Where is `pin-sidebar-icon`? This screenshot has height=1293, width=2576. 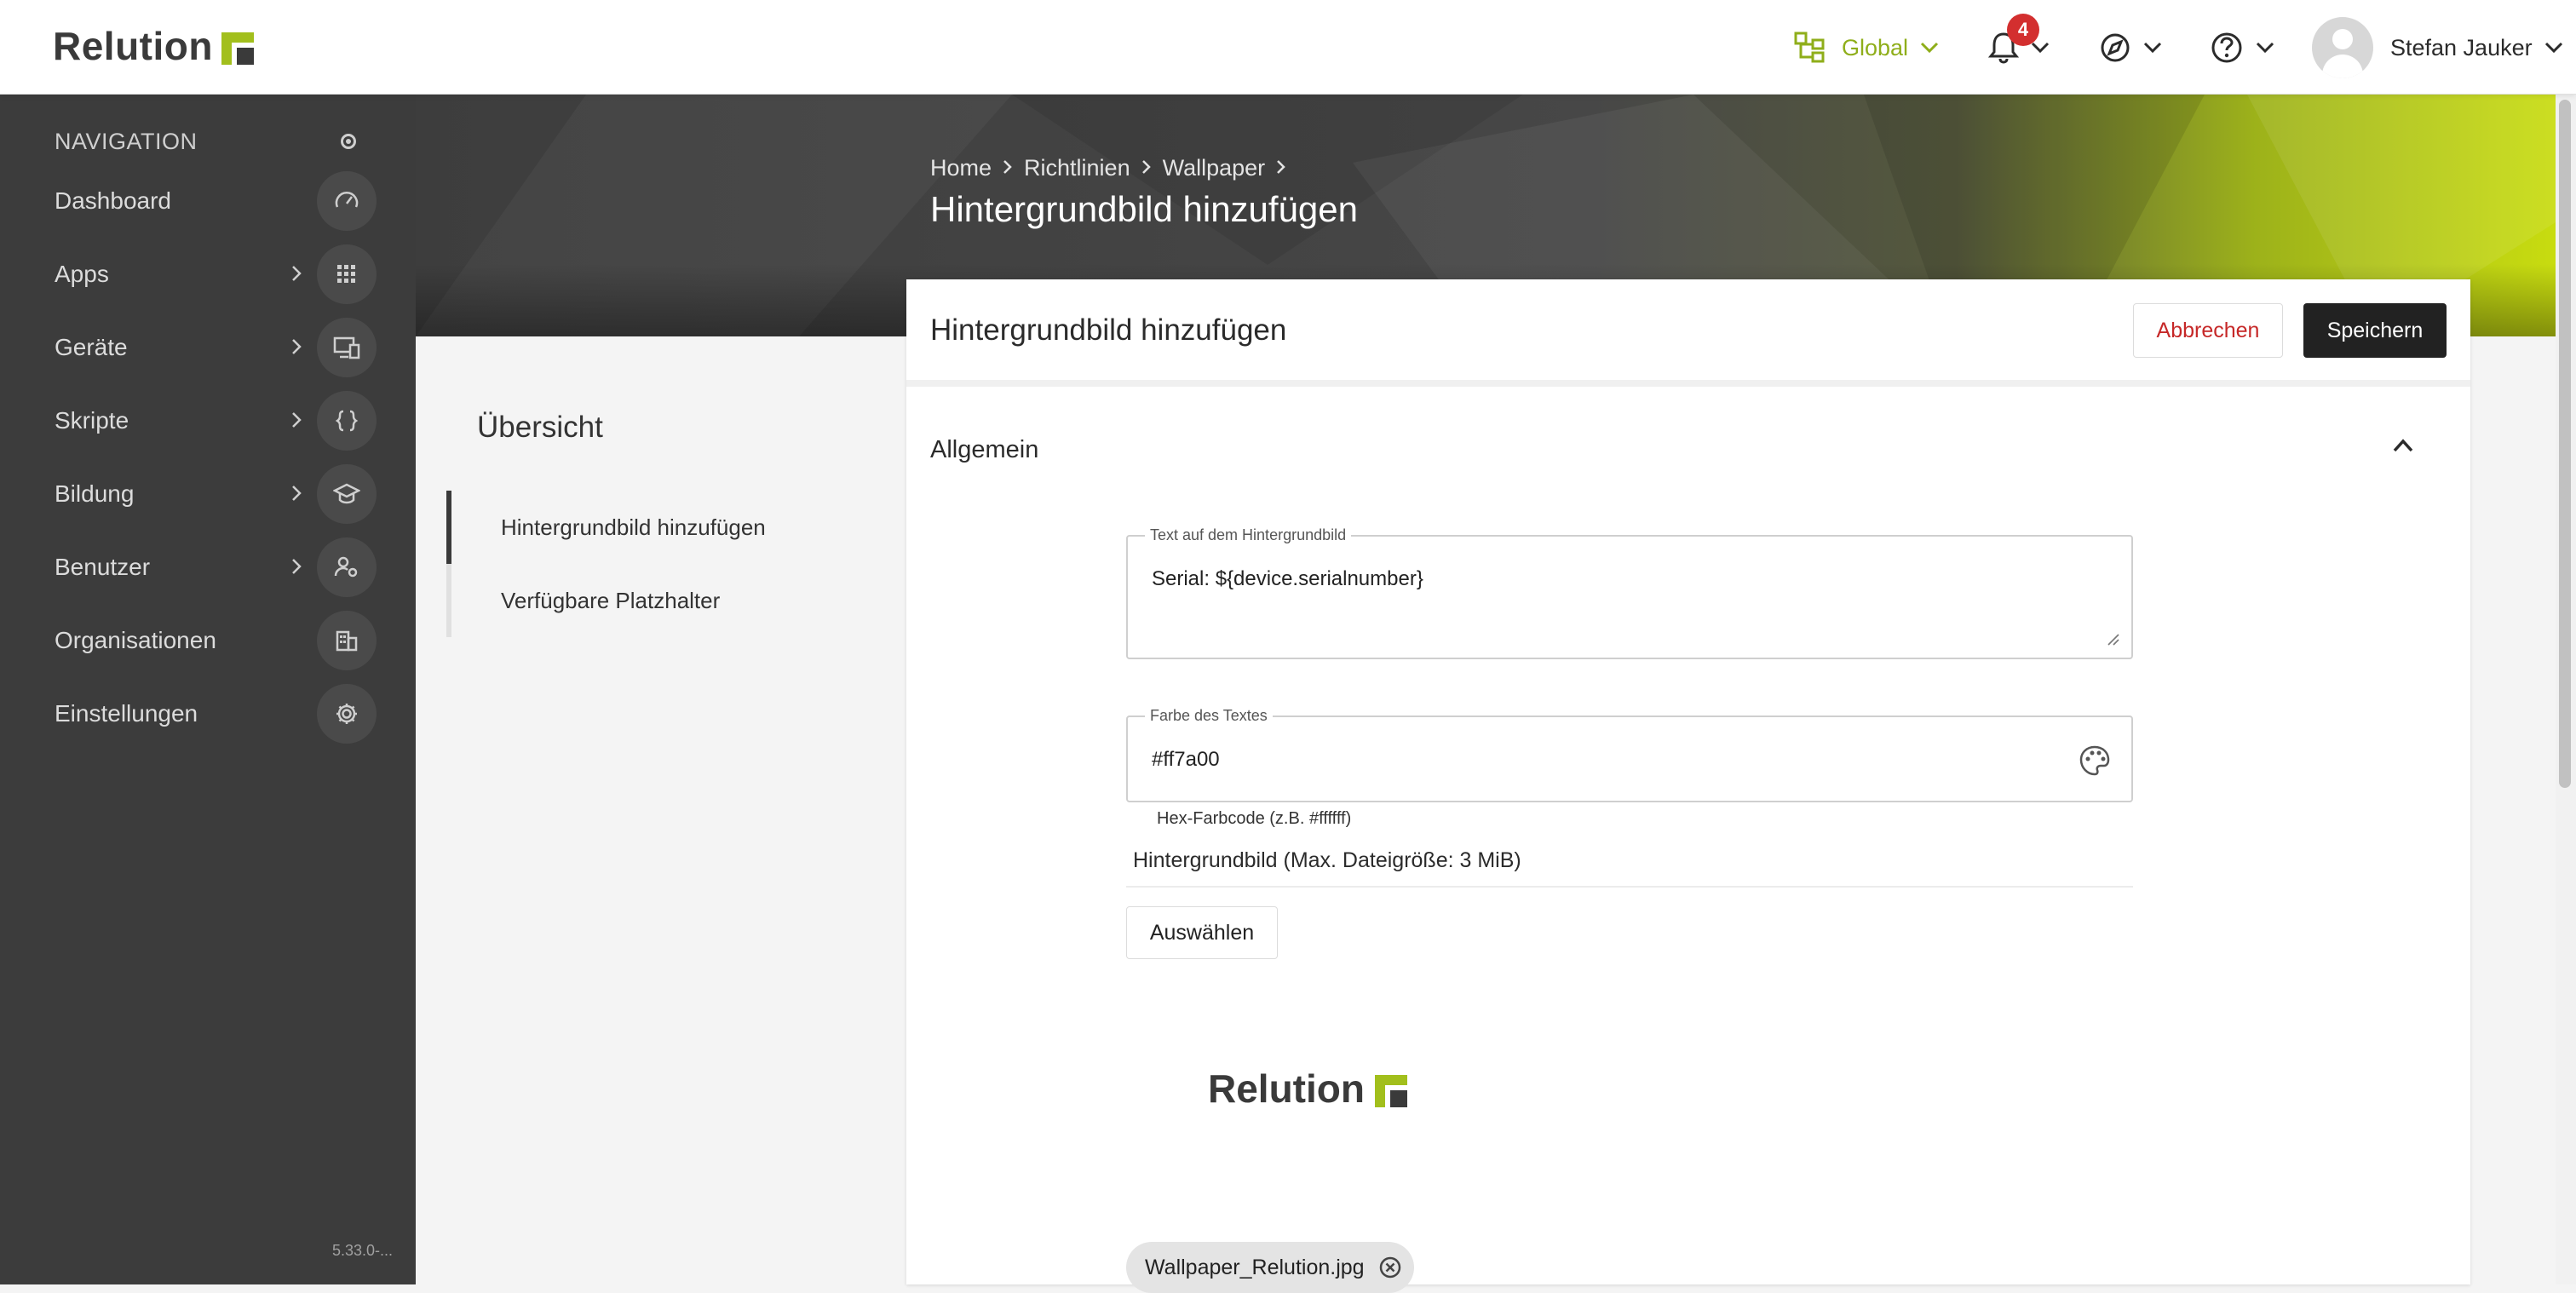
pin-sidebar-icon is located at coordinates (348, 141).